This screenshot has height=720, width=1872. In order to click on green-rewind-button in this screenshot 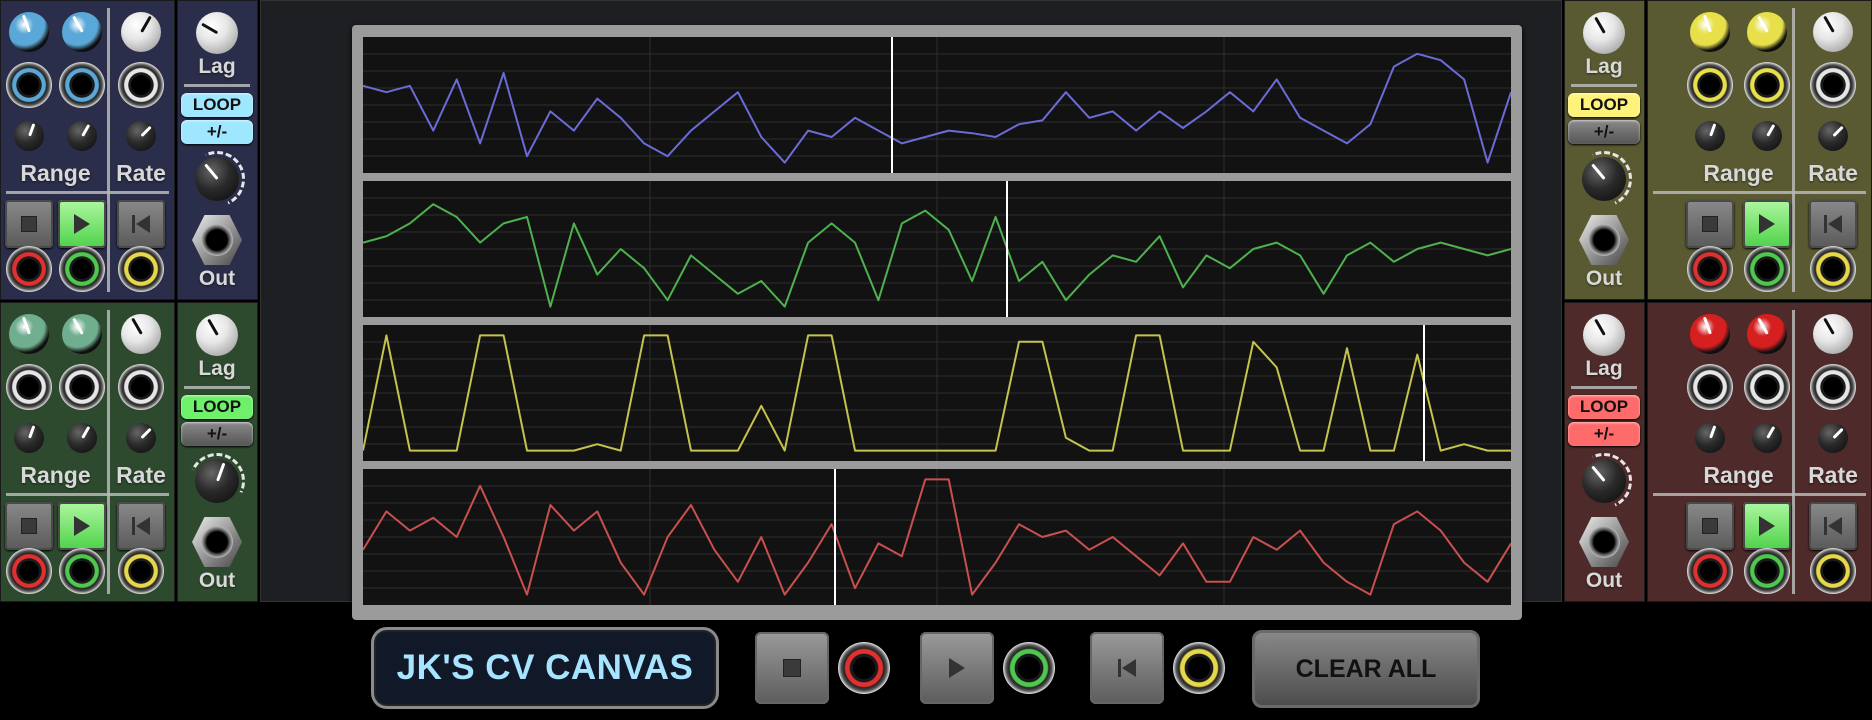, I will do `click(141, 526)`.